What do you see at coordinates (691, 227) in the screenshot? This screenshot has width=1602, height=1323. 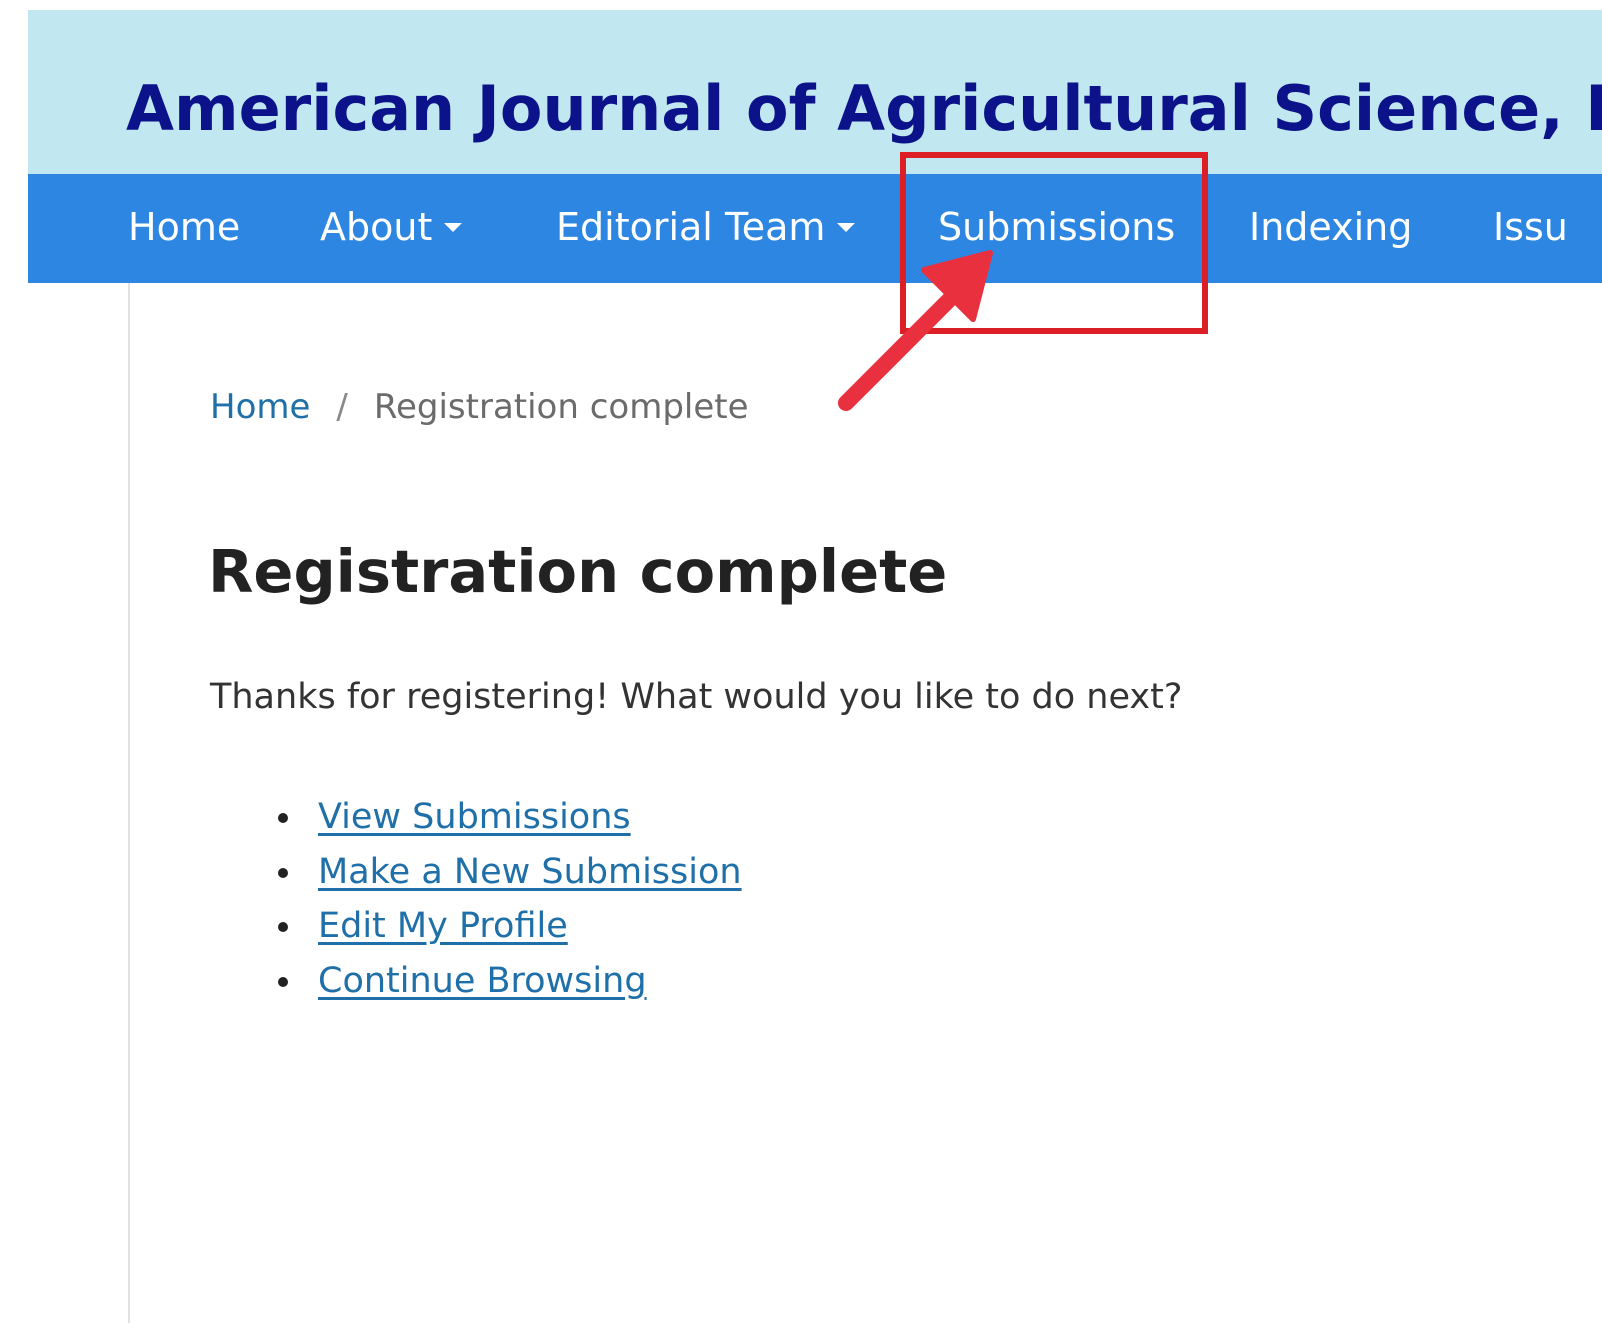 I see `nav-item-label: Editorial Team` at bounding box center [691, 227].